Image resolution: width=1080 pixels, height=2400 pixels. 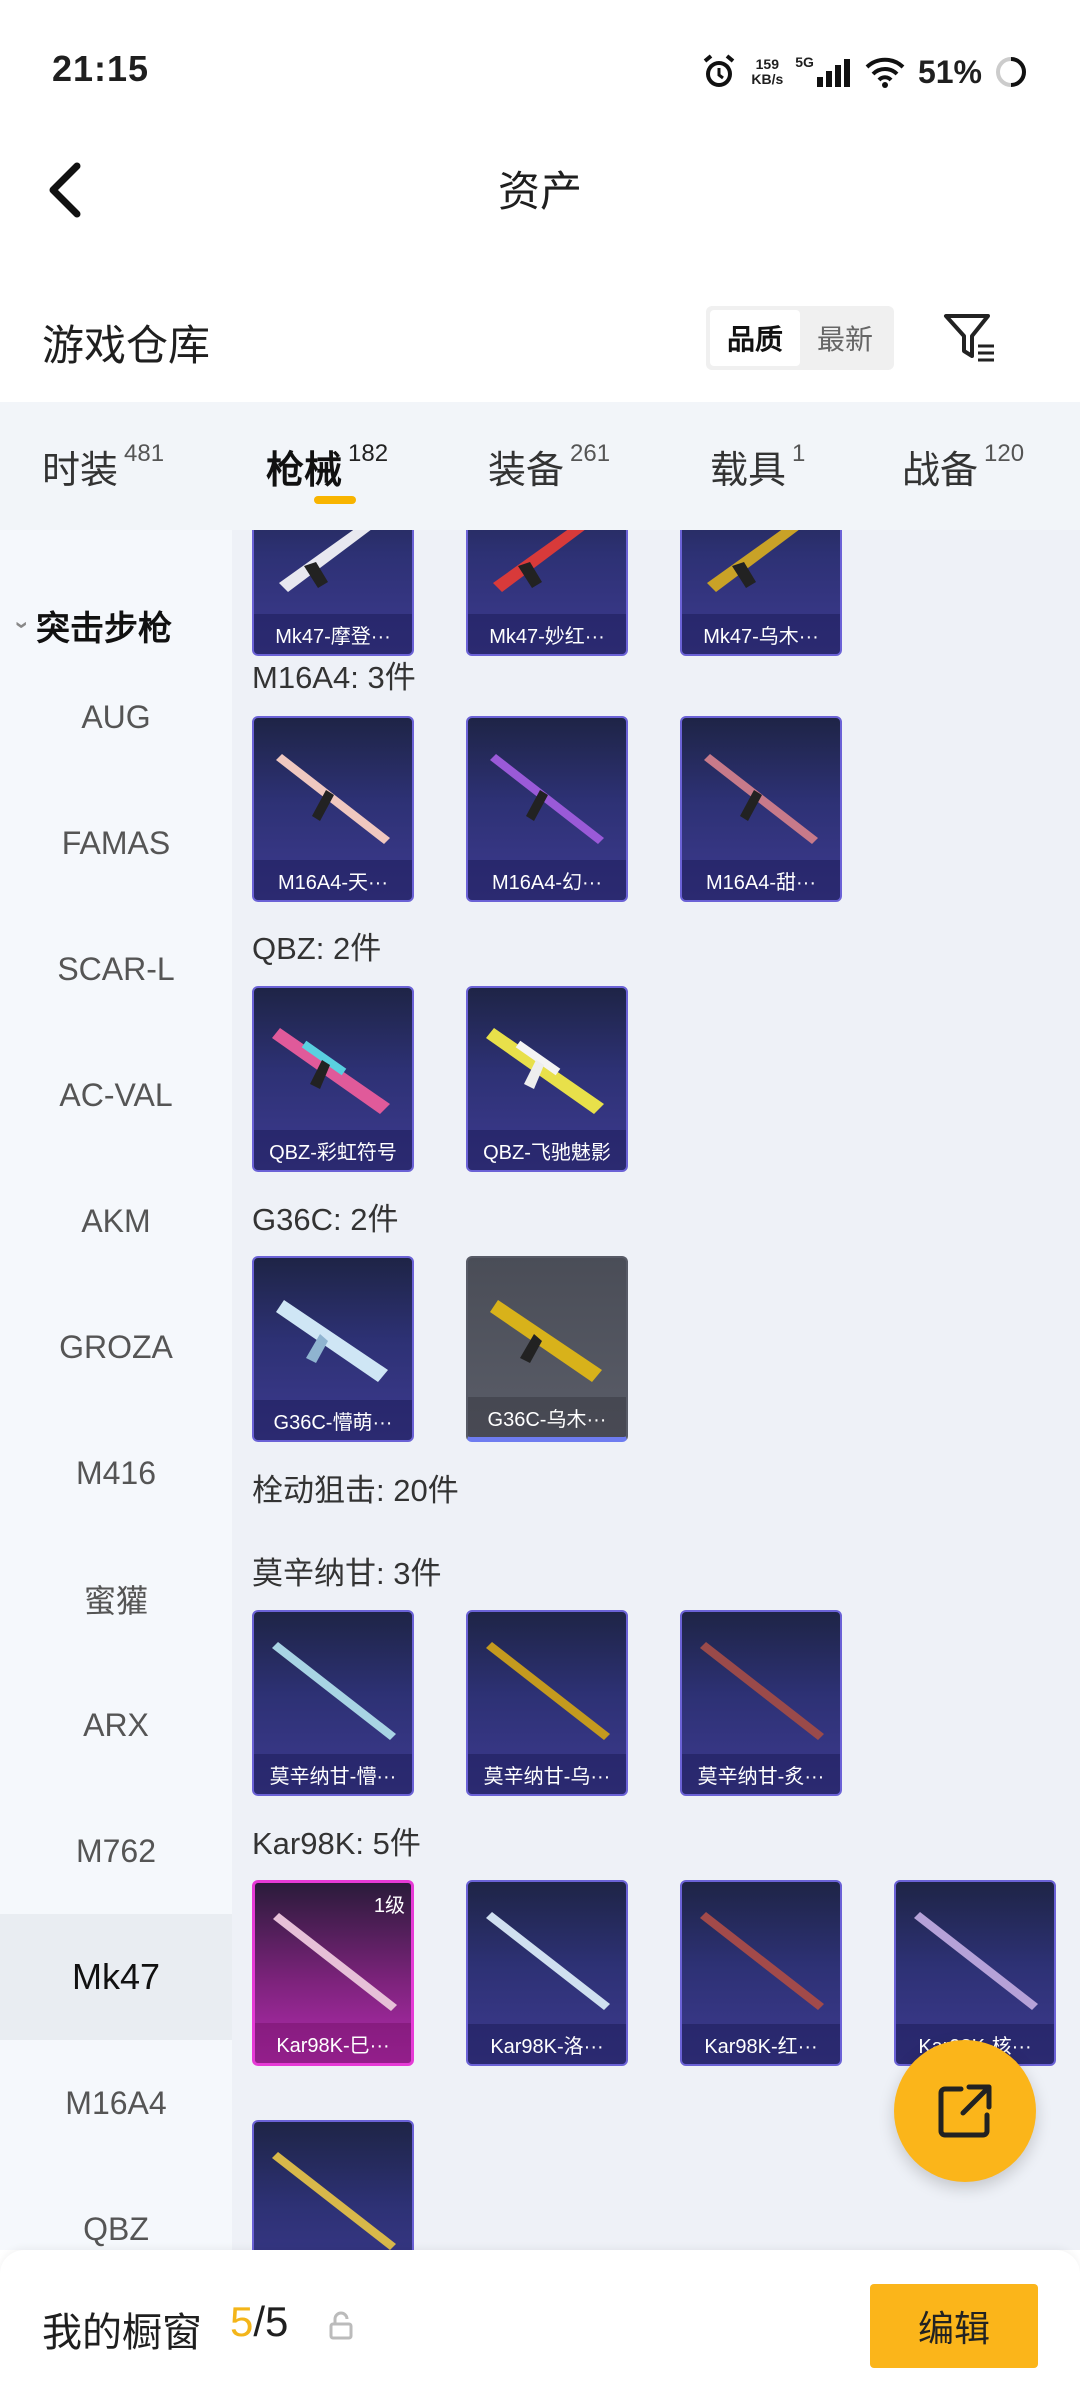 I want to click on sidebar-item-ac-val: AC-VAL, so click(x=116, y=1095).